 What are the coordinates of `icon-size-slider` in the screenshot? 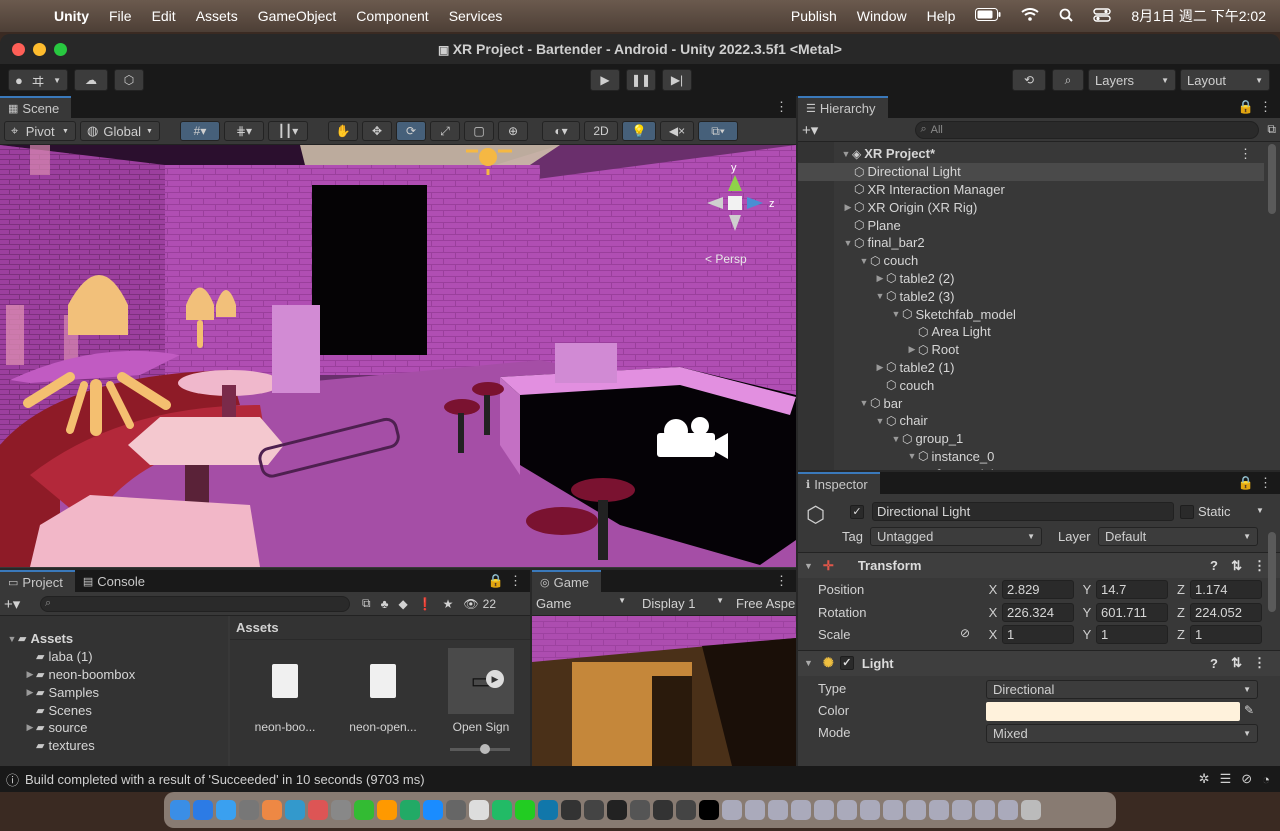 It's located at (480, 749).